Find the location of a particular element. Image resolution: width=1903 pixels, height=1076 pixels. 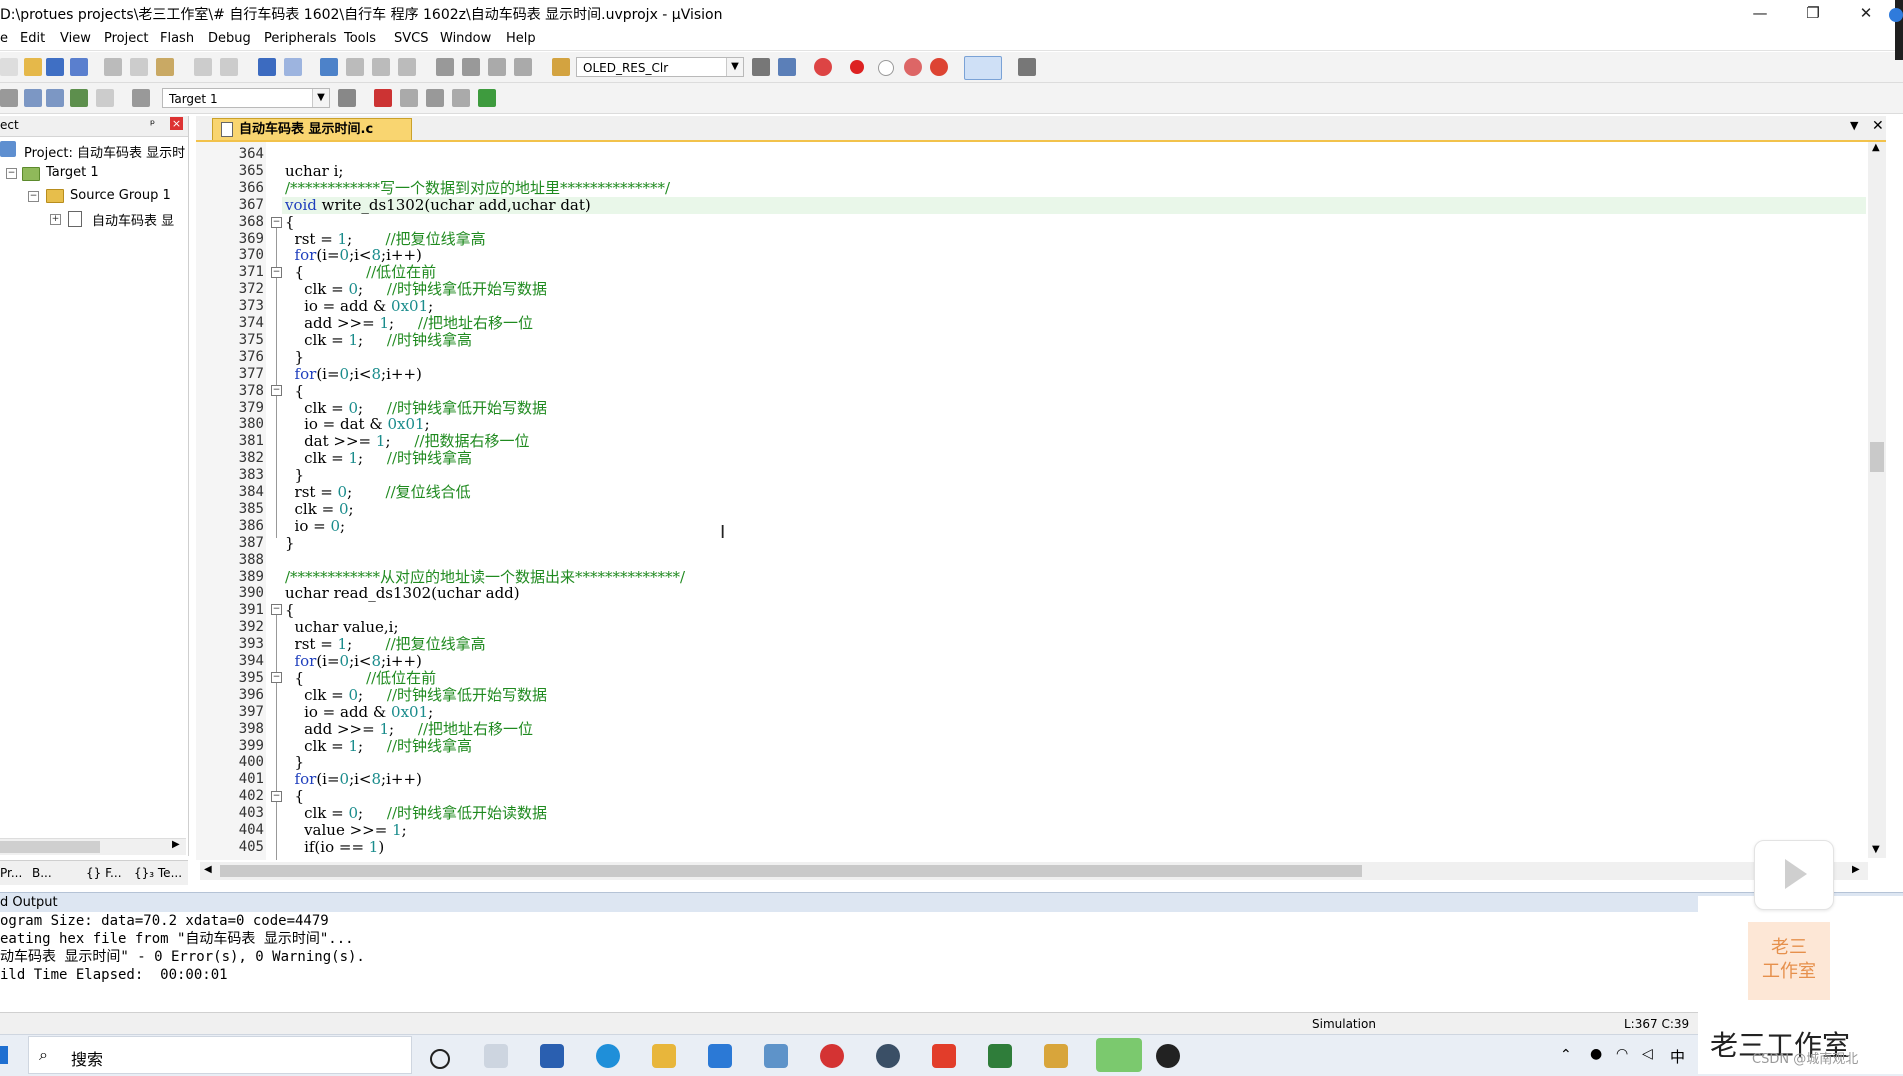

menu-svcs: SVCS is located at coordinates (411, 38).